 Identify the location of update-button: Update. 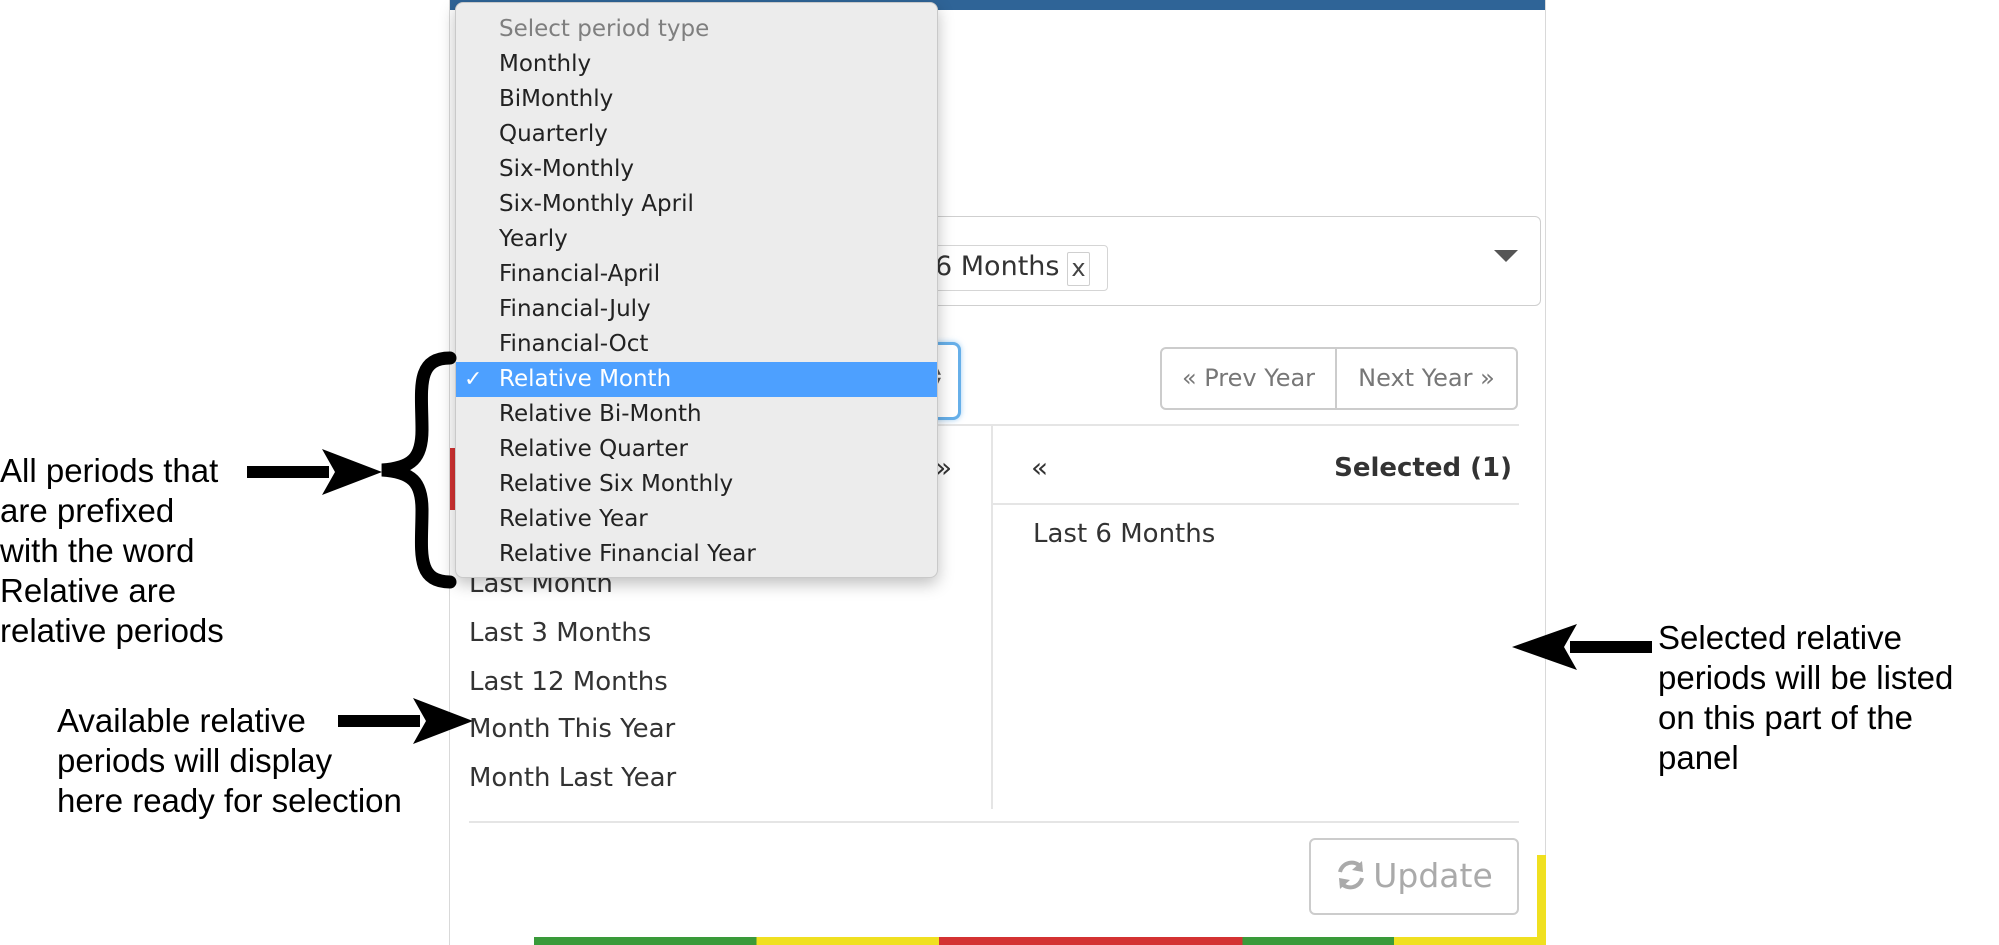
(1414, 876).